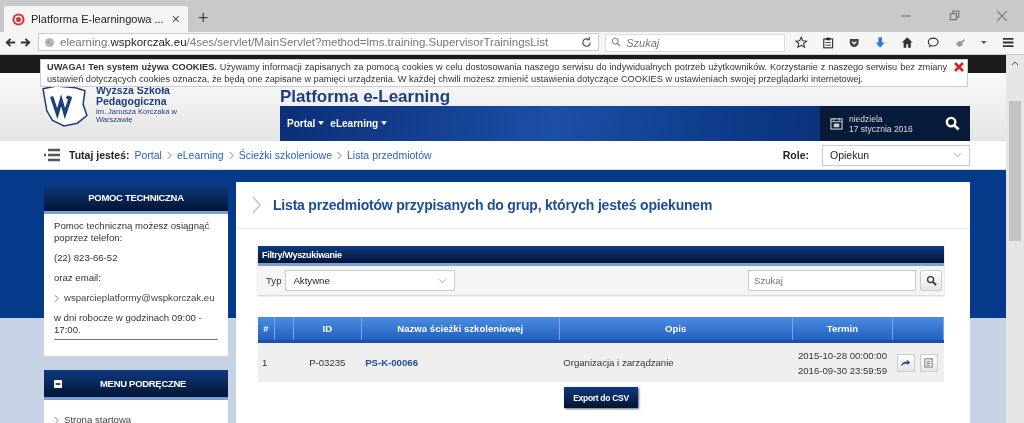 The image size is (1024, 423). What do you see at coordinates (676, 361) in the screenshot?
I see `table-cell: Organizacja i zarządzanie` at bounding box center [676, 361].